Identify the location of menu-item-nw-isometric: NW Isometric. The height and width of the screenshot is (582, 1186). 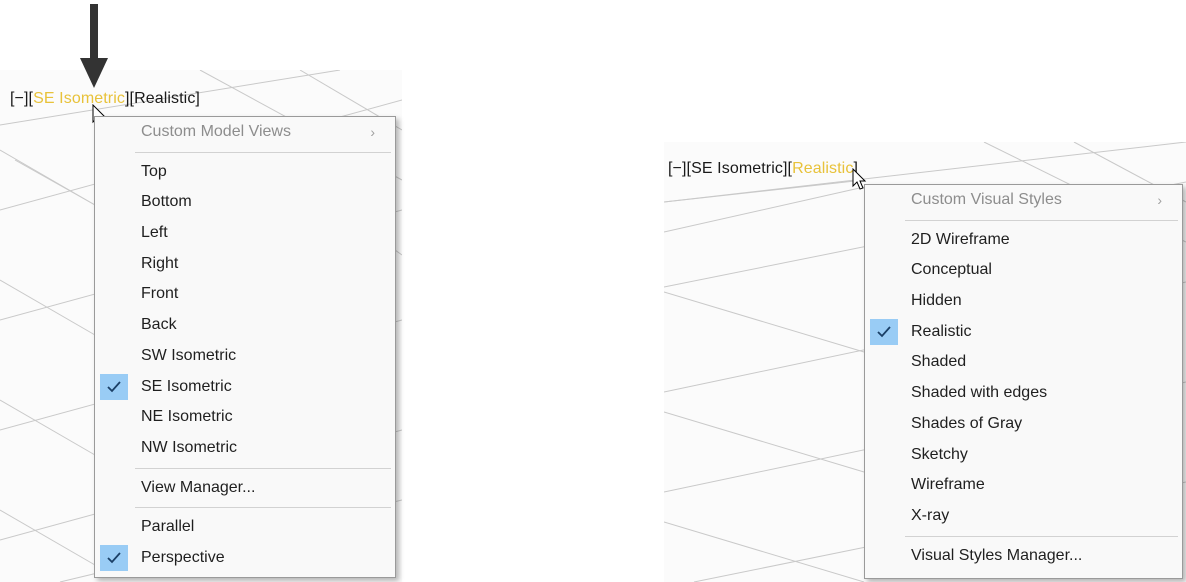
(245, 448).